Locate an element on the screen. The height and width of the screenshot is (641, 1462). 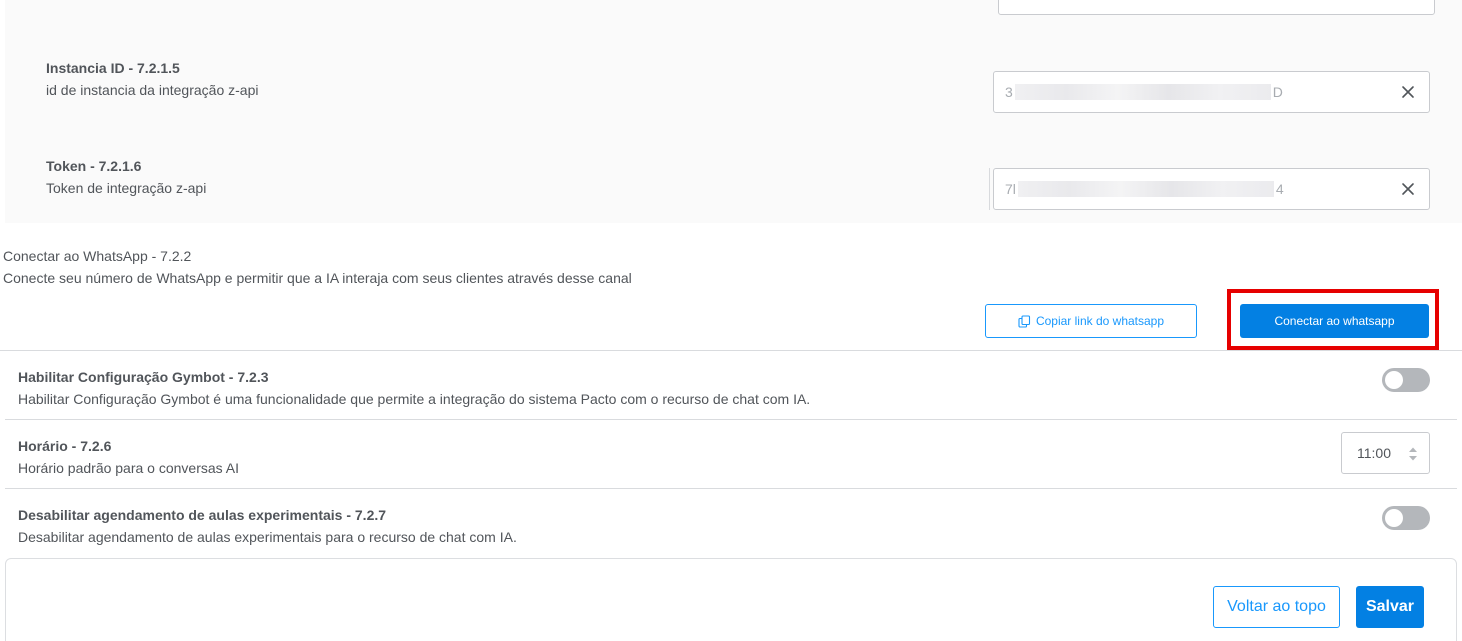
gymbot-toggle is located at coordinates (1406, 380).